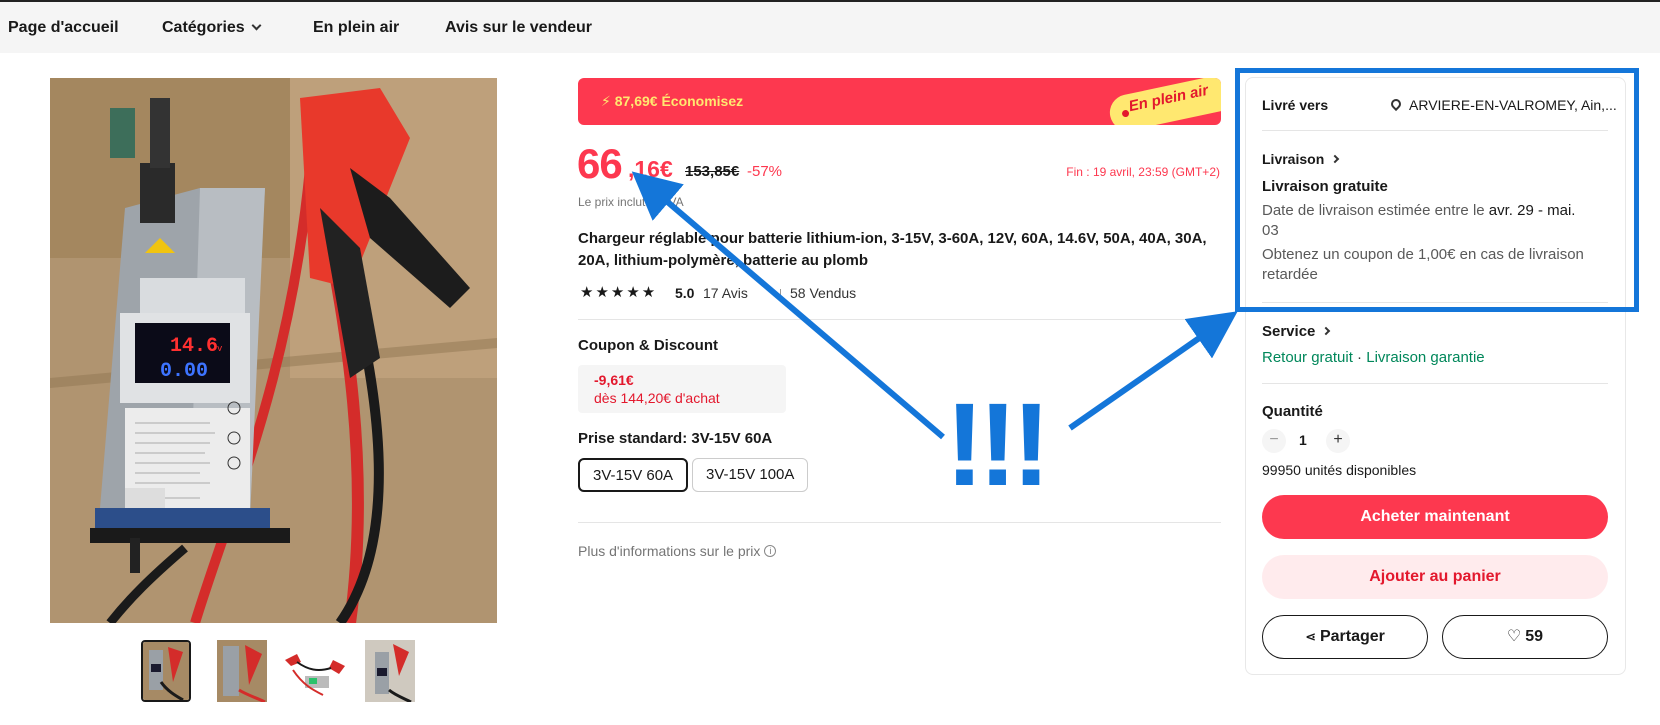  Describe the element at coordinates (648, 345) in the screenshot. I see `coupon-heading: Coupon & Discount` at that location.